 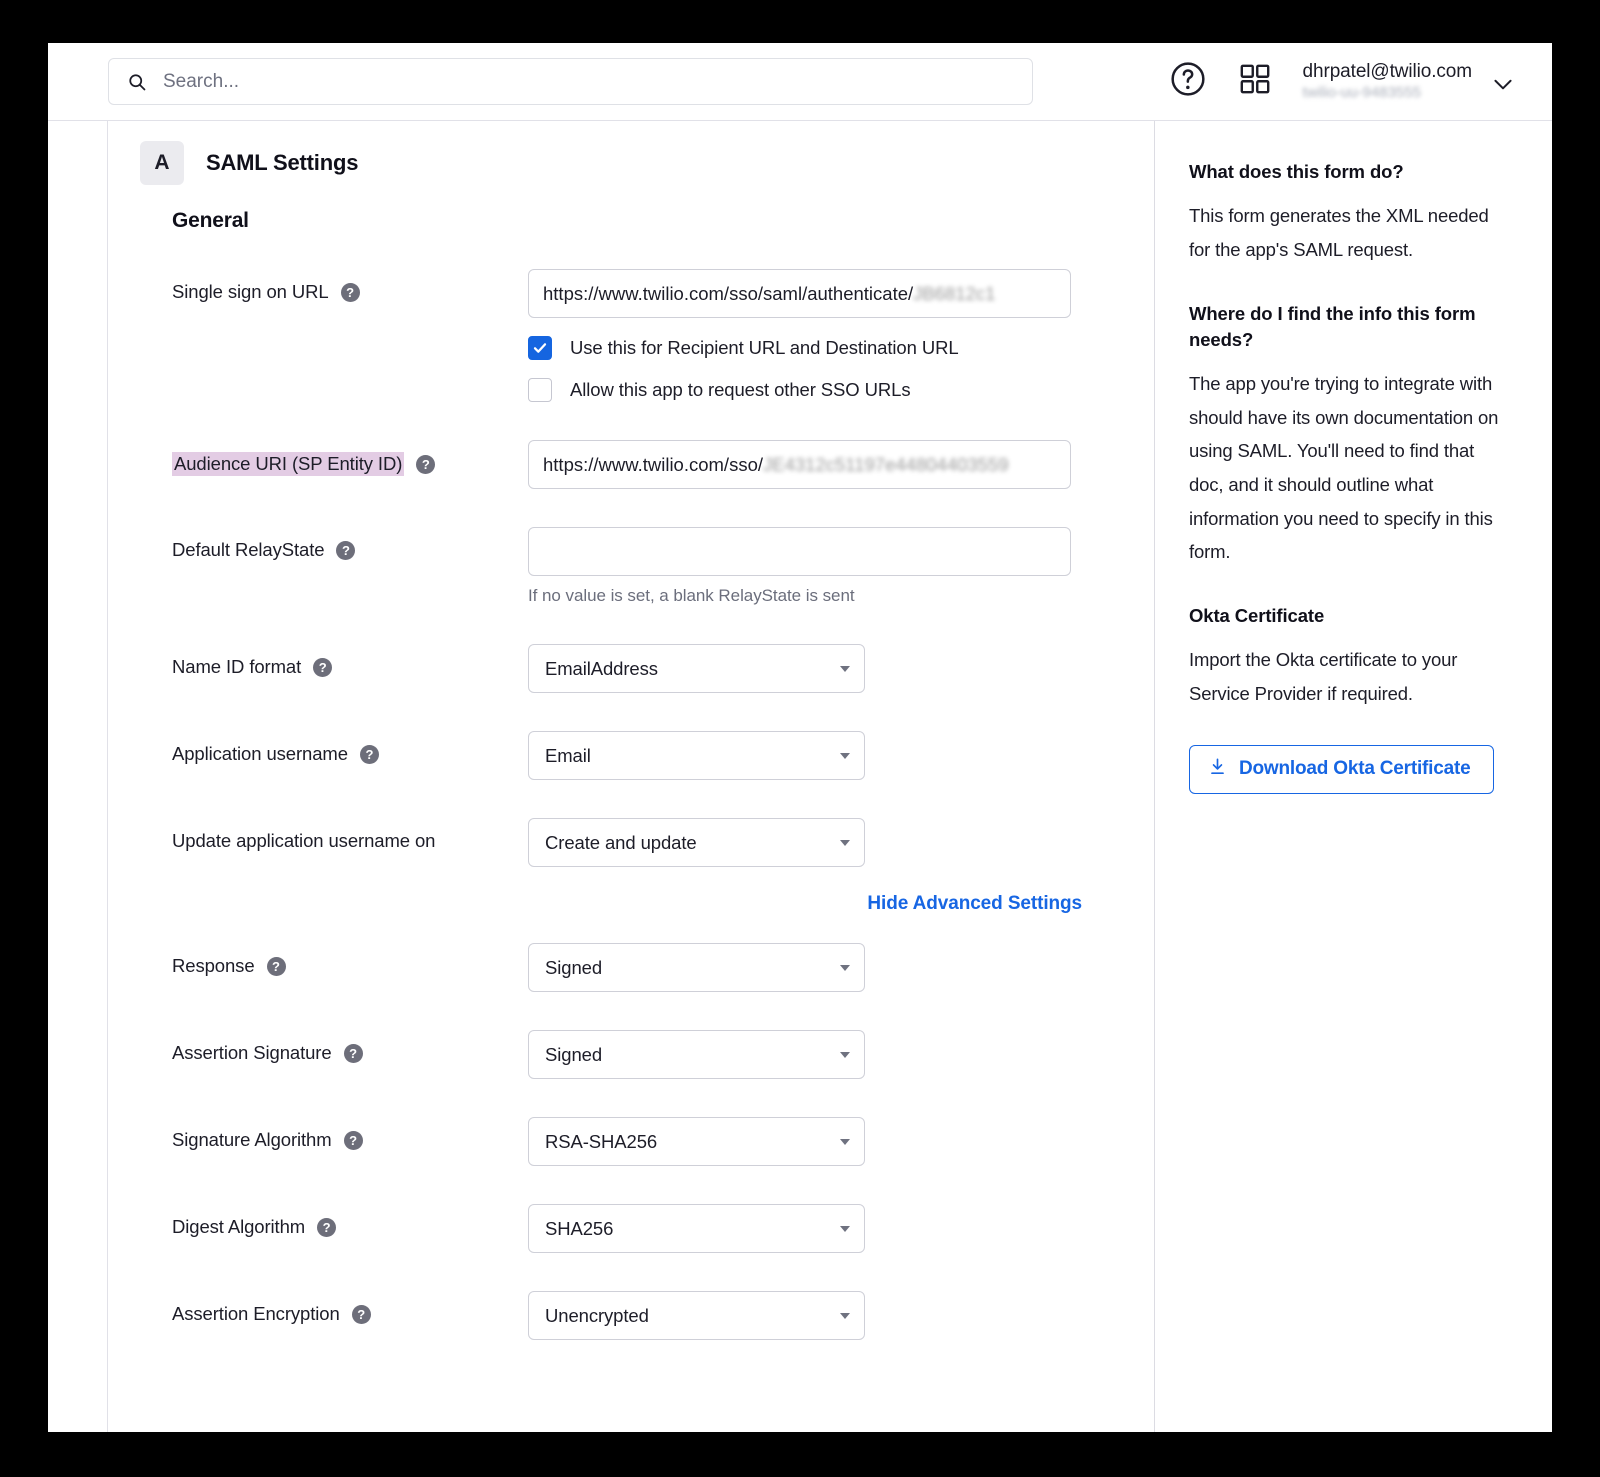 I want to click on select-name-id-format: EmailAddress, so click(x=696, y=668).